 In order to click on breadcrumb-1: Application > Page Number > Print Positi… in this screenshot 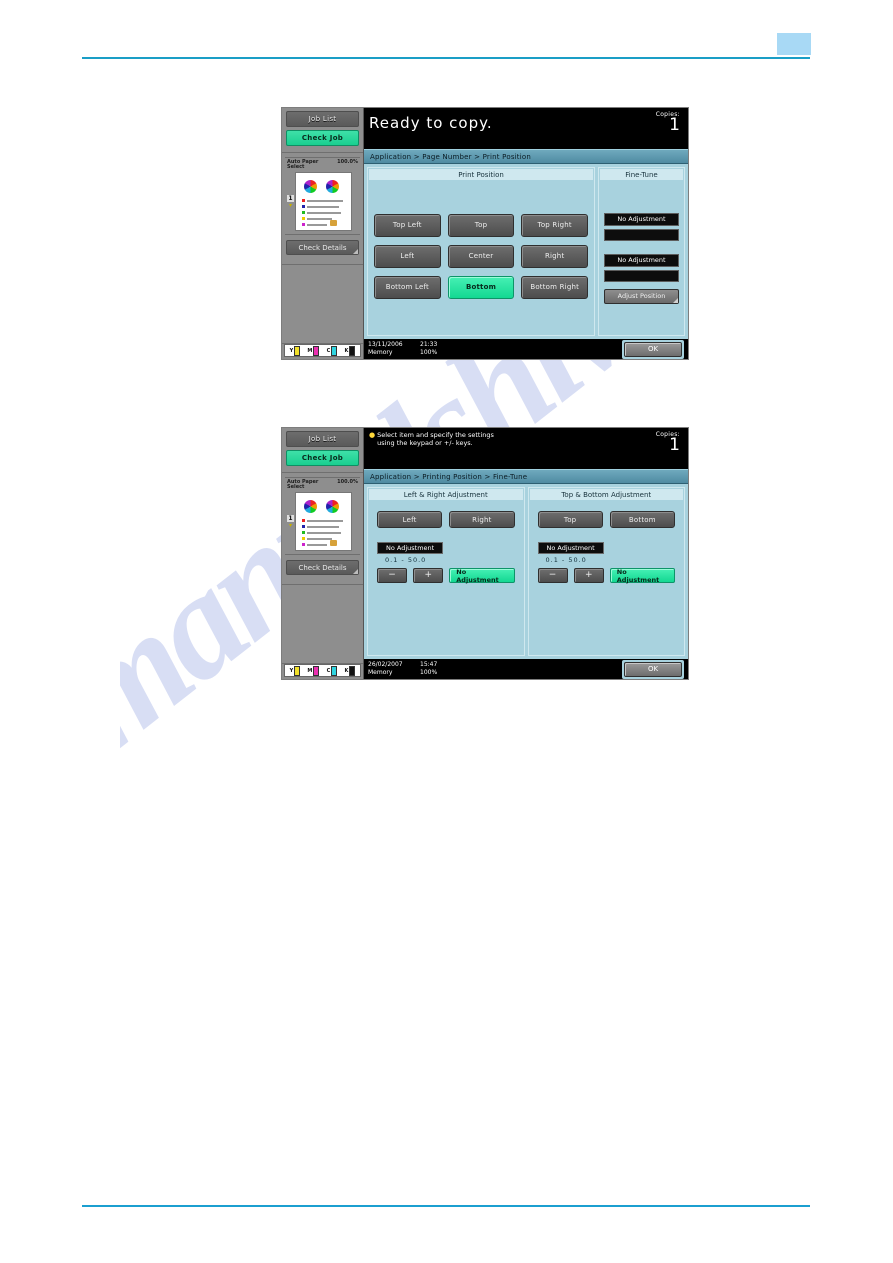, I will do `click(526, 156)`.